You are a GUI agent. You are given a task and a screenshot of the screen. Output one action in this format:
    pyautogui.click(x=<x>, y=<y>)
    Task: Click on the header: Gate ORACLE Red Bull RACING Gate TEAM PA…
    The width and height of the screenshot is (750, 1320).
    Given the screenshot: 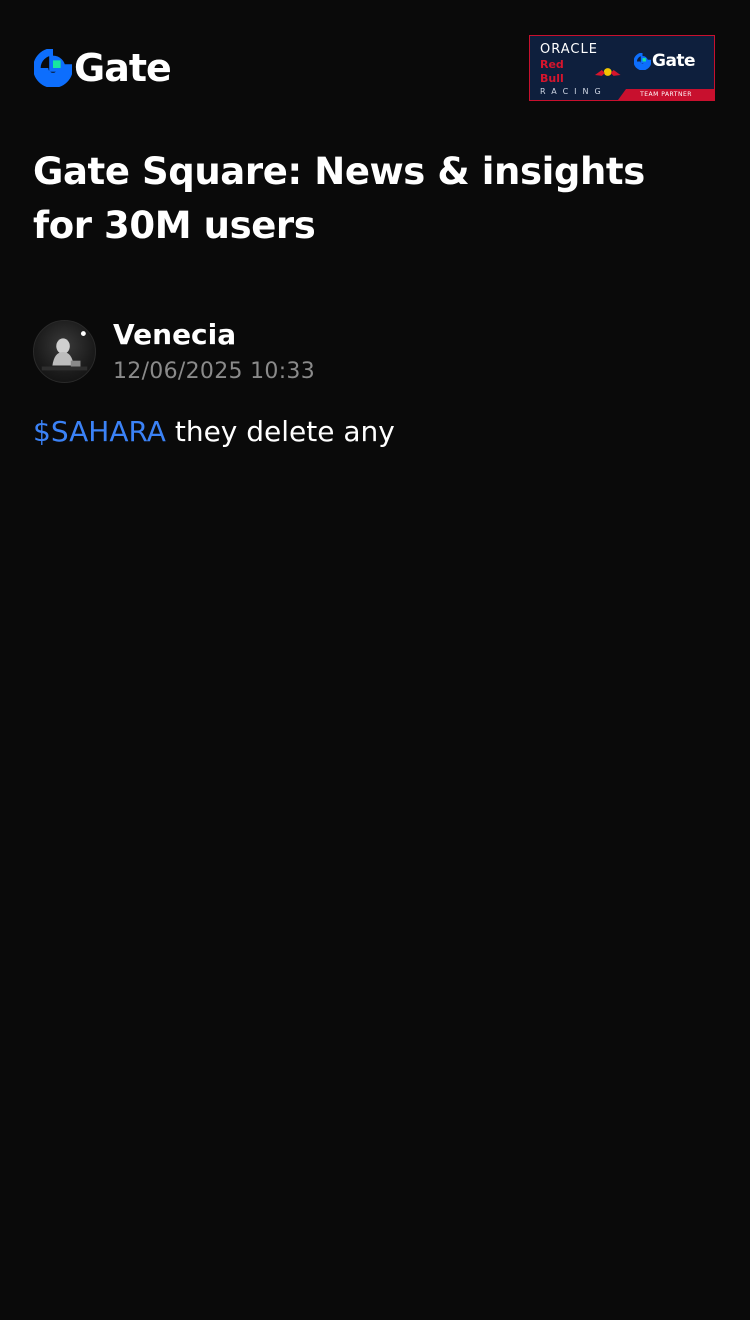 What is the action you would take?
    pyautogui.click(x=375, y=65)
    